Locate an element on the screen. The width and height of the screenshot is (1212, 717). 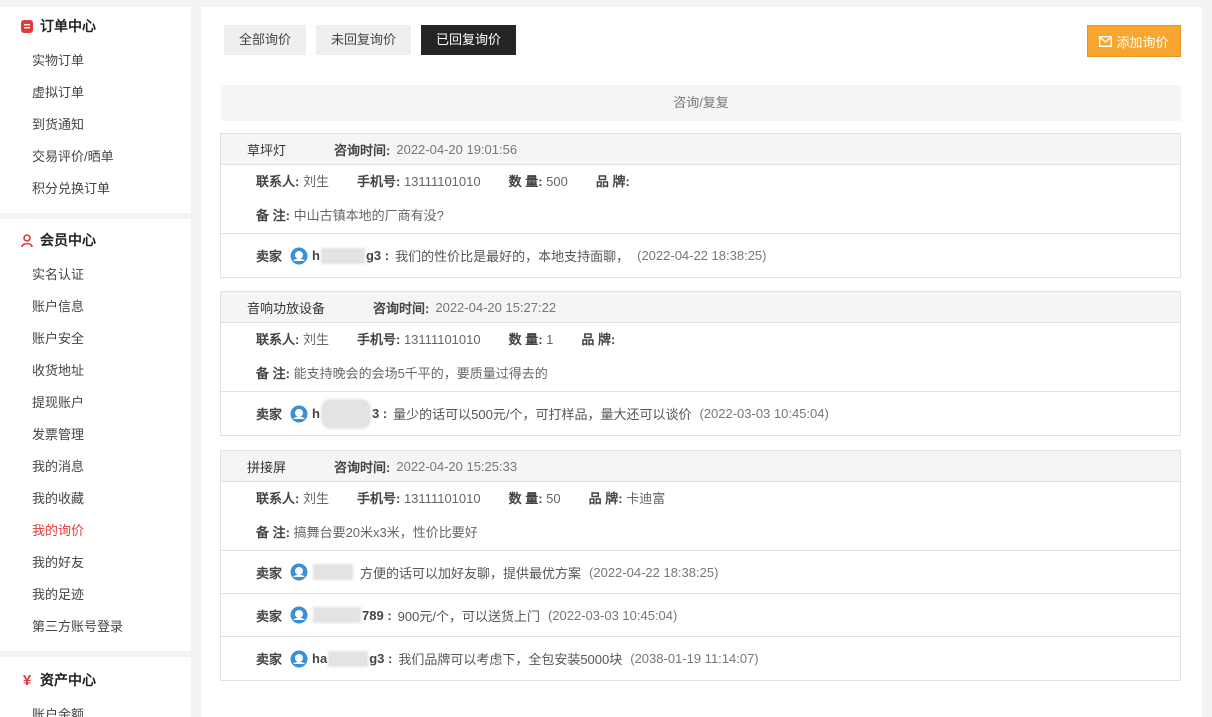
sidebar-item-physical-orders: 实物订单 is located at coordinates (95, 61).